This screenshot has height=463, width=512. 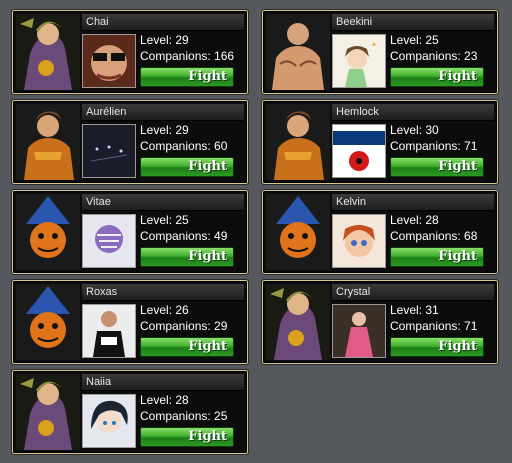 What do you see at coordinates (109, 61) in the screenshot?
I see `sunglasses-photo-avatar` at bounding box center [109, 61].